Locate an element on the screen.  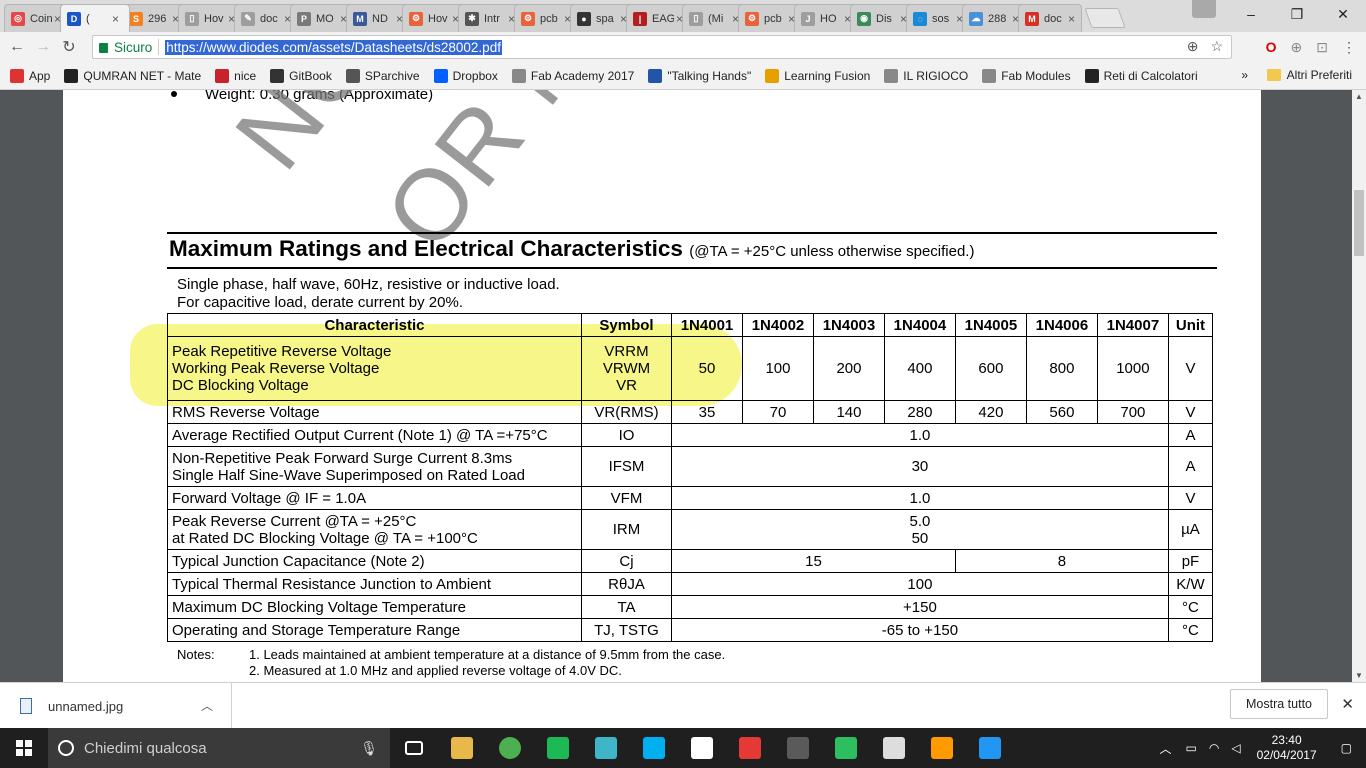
browser-tab: ✱ Intr × is located at coordinates (490, 18).